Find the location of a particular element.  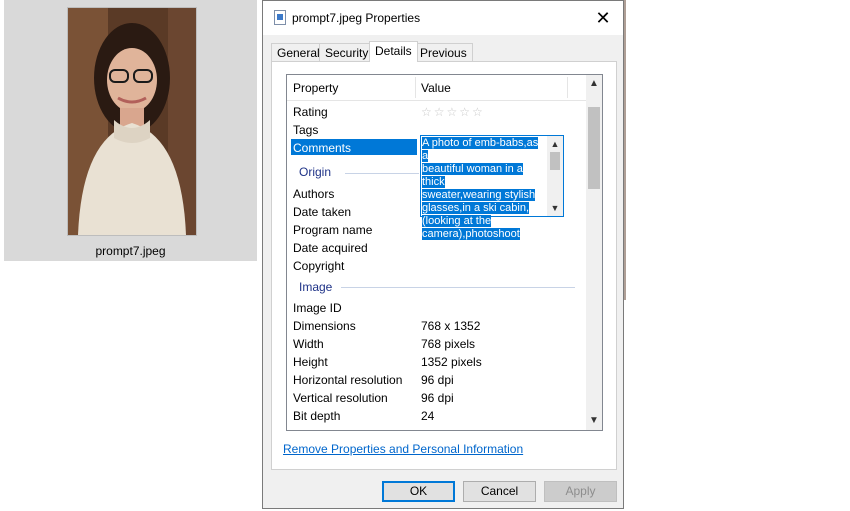

property-row-horizontal-resolution: Horizontal resolution 96 dpi is located at coordinates (437, 380).